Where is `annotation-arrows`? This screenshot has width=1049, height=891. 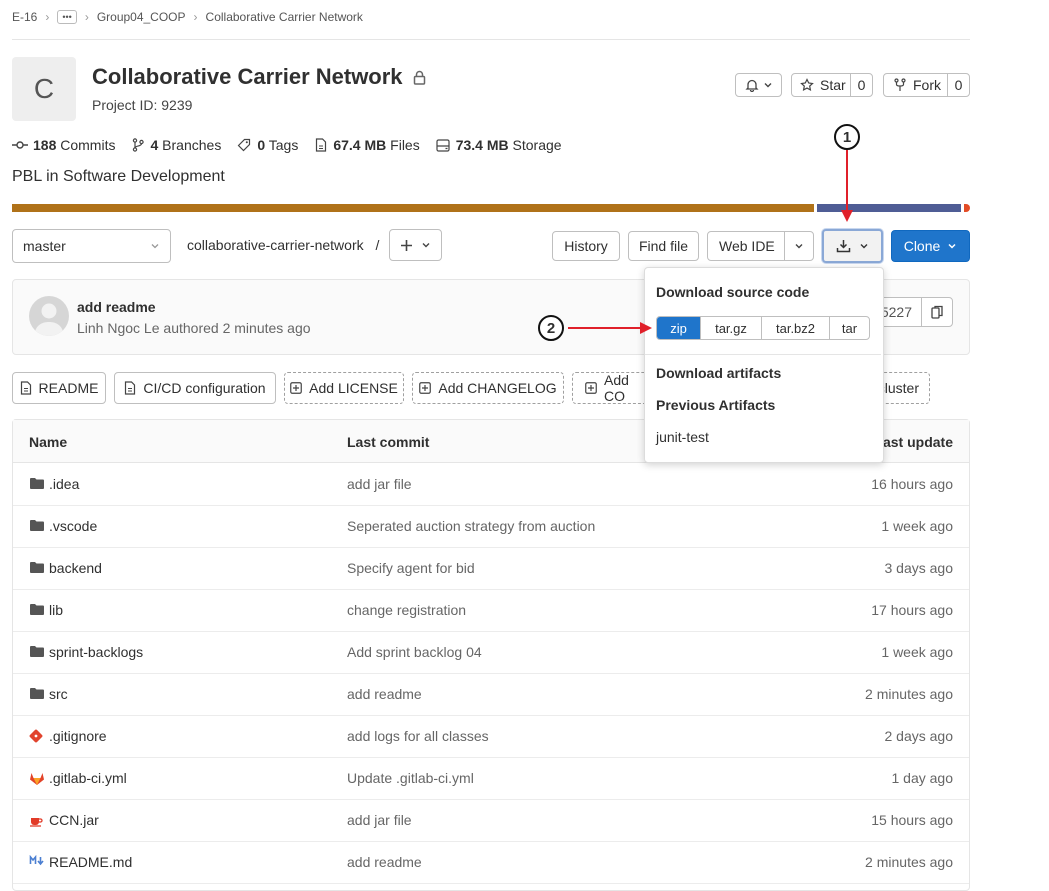
annotation-arrows is located at coordinates (710, 242).